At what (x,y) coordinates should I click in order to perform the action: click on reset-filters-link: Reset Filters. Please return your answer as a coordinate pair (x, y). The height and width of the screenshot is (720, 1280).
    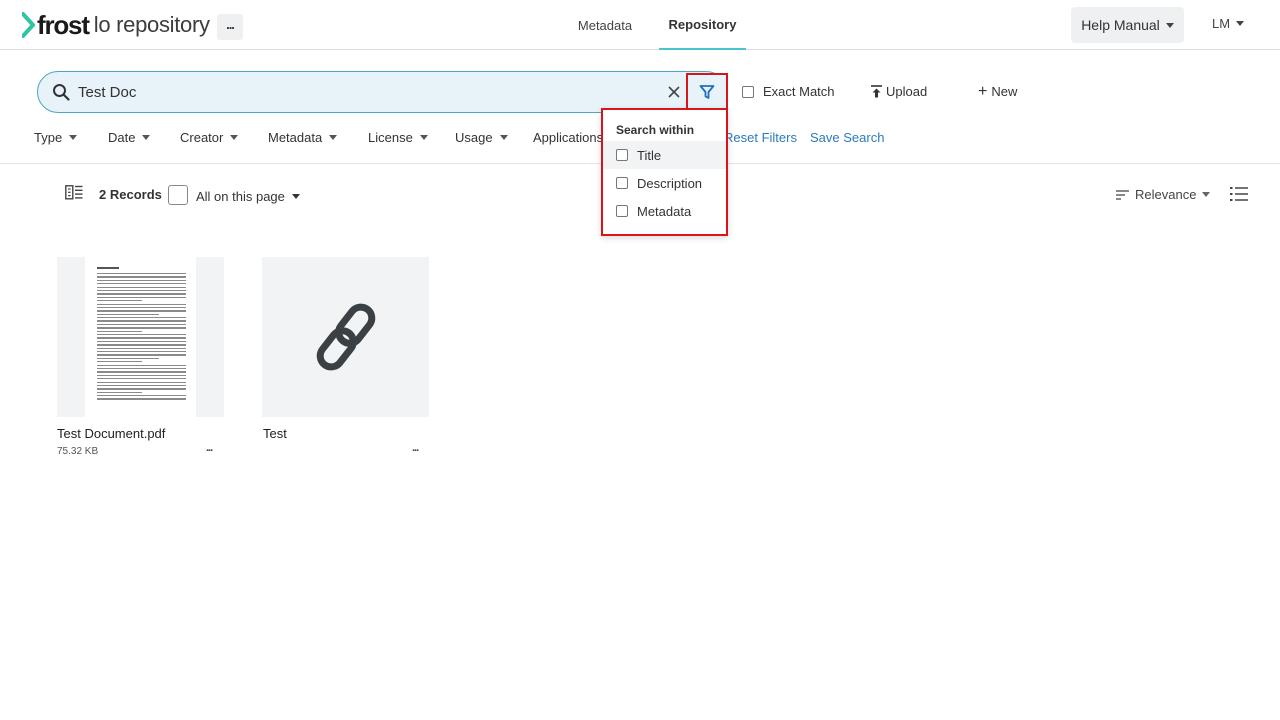
    Looking at the image, I should click on (760, 137).